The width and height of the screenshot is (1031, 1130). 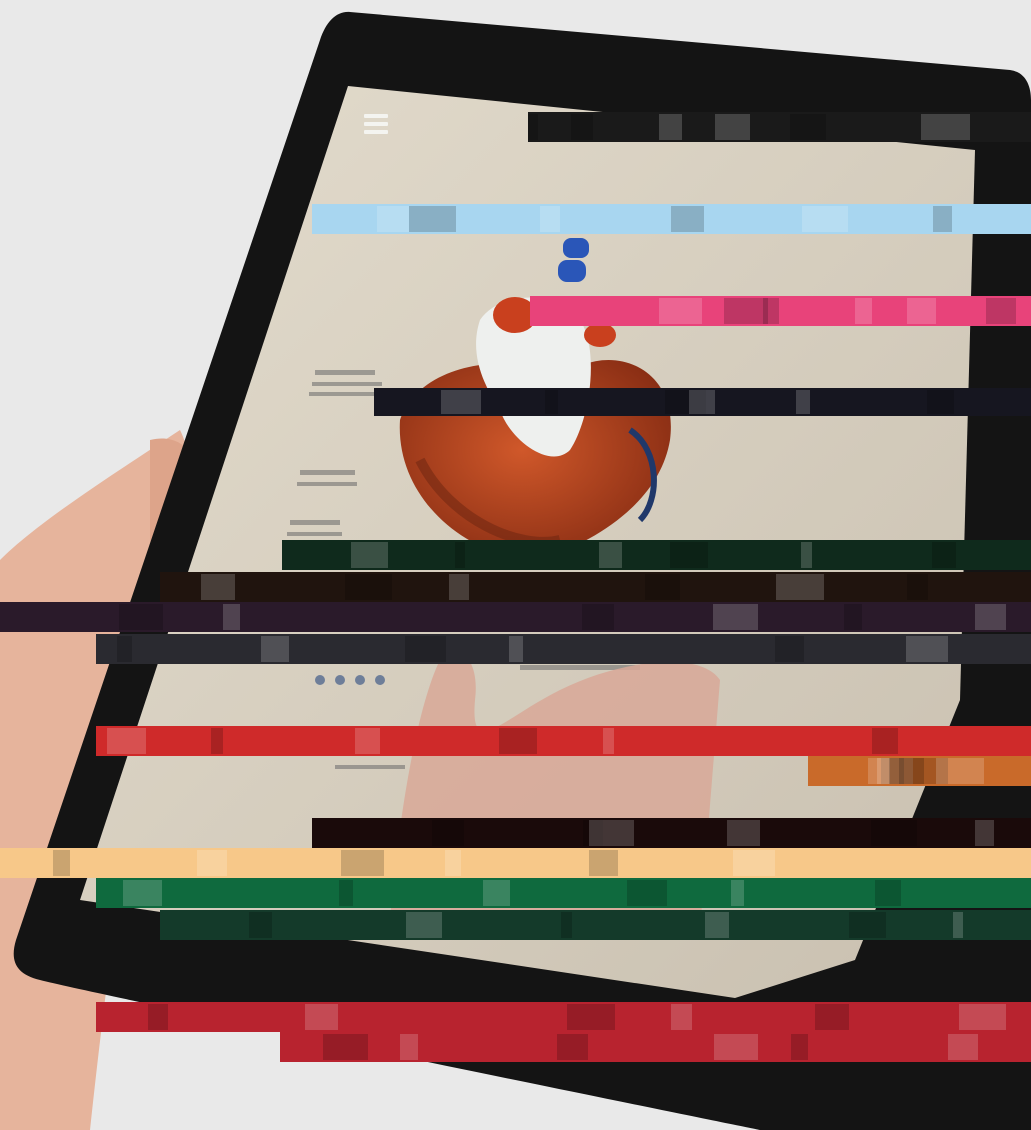 I want to click on hamburger-menu-icon, so click(x=376, y=124).